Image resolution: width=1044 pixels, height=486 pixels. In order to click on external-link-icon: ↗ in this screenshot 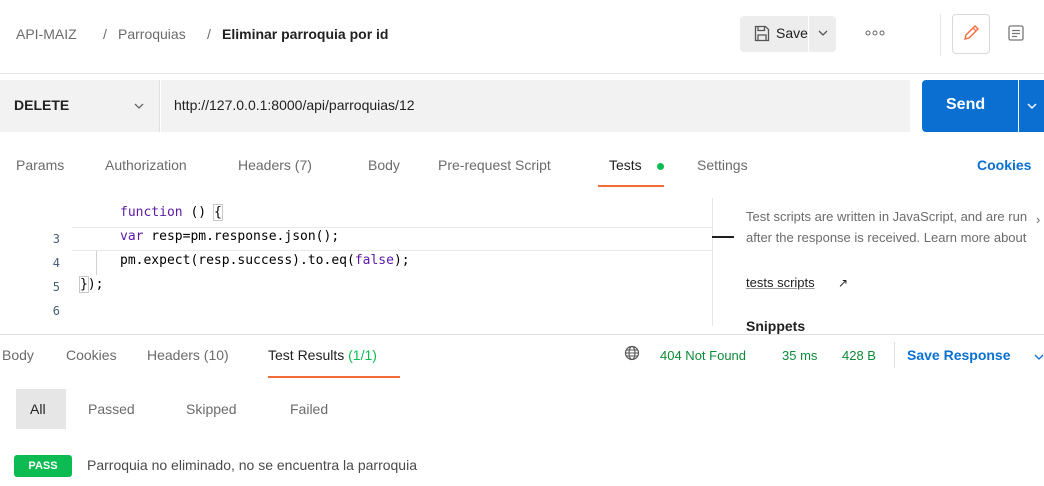, I will do `click(843, 283)`.